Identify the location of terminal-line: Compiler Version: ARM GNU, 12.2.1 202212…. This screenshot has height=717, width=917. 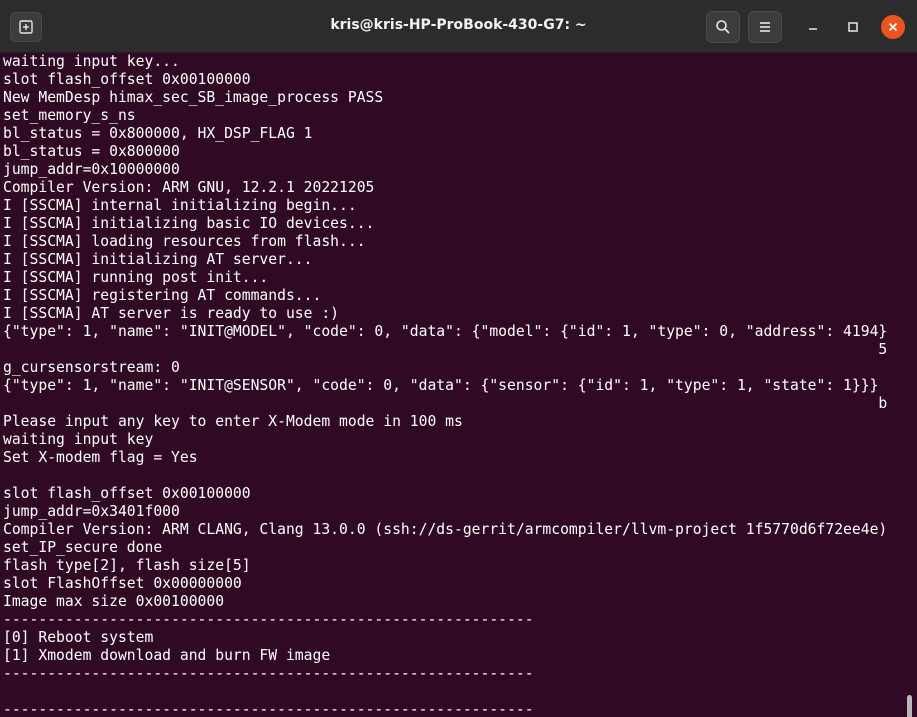
(189, 187).